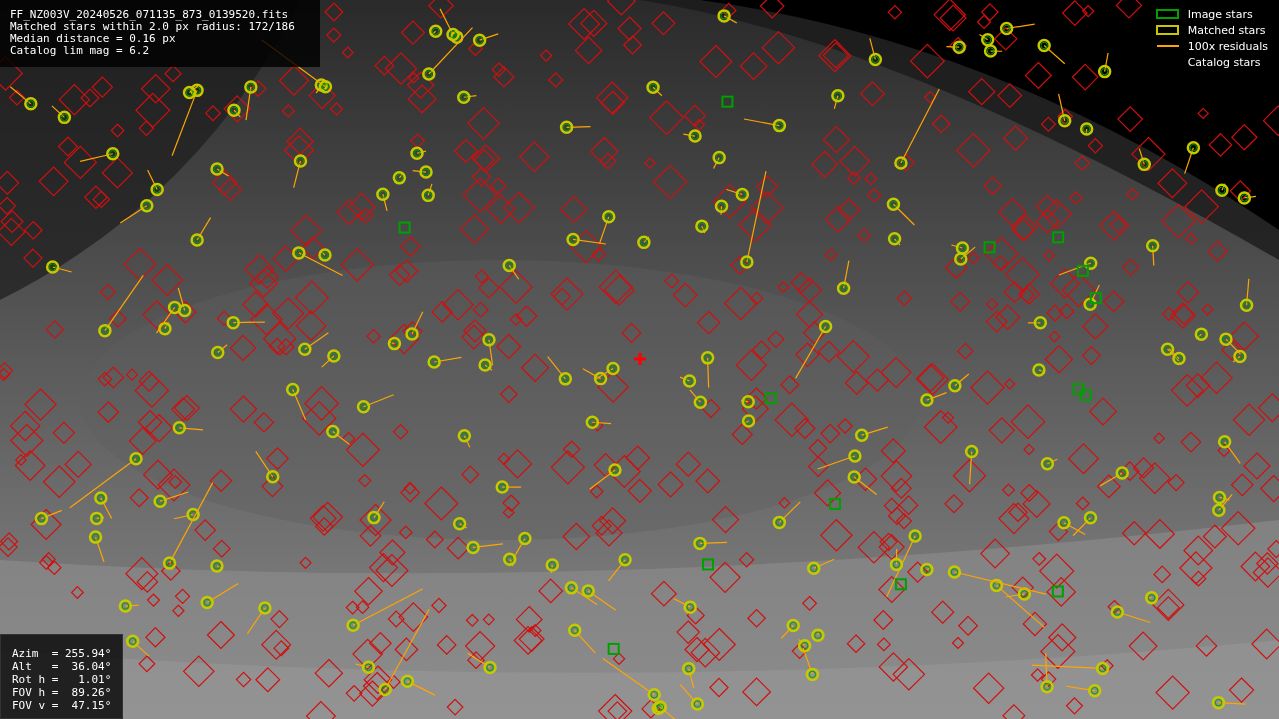 The image size is (1279, 719). I want to click on info-text: Catalog lim mag = 6.2, so click(80, 51).